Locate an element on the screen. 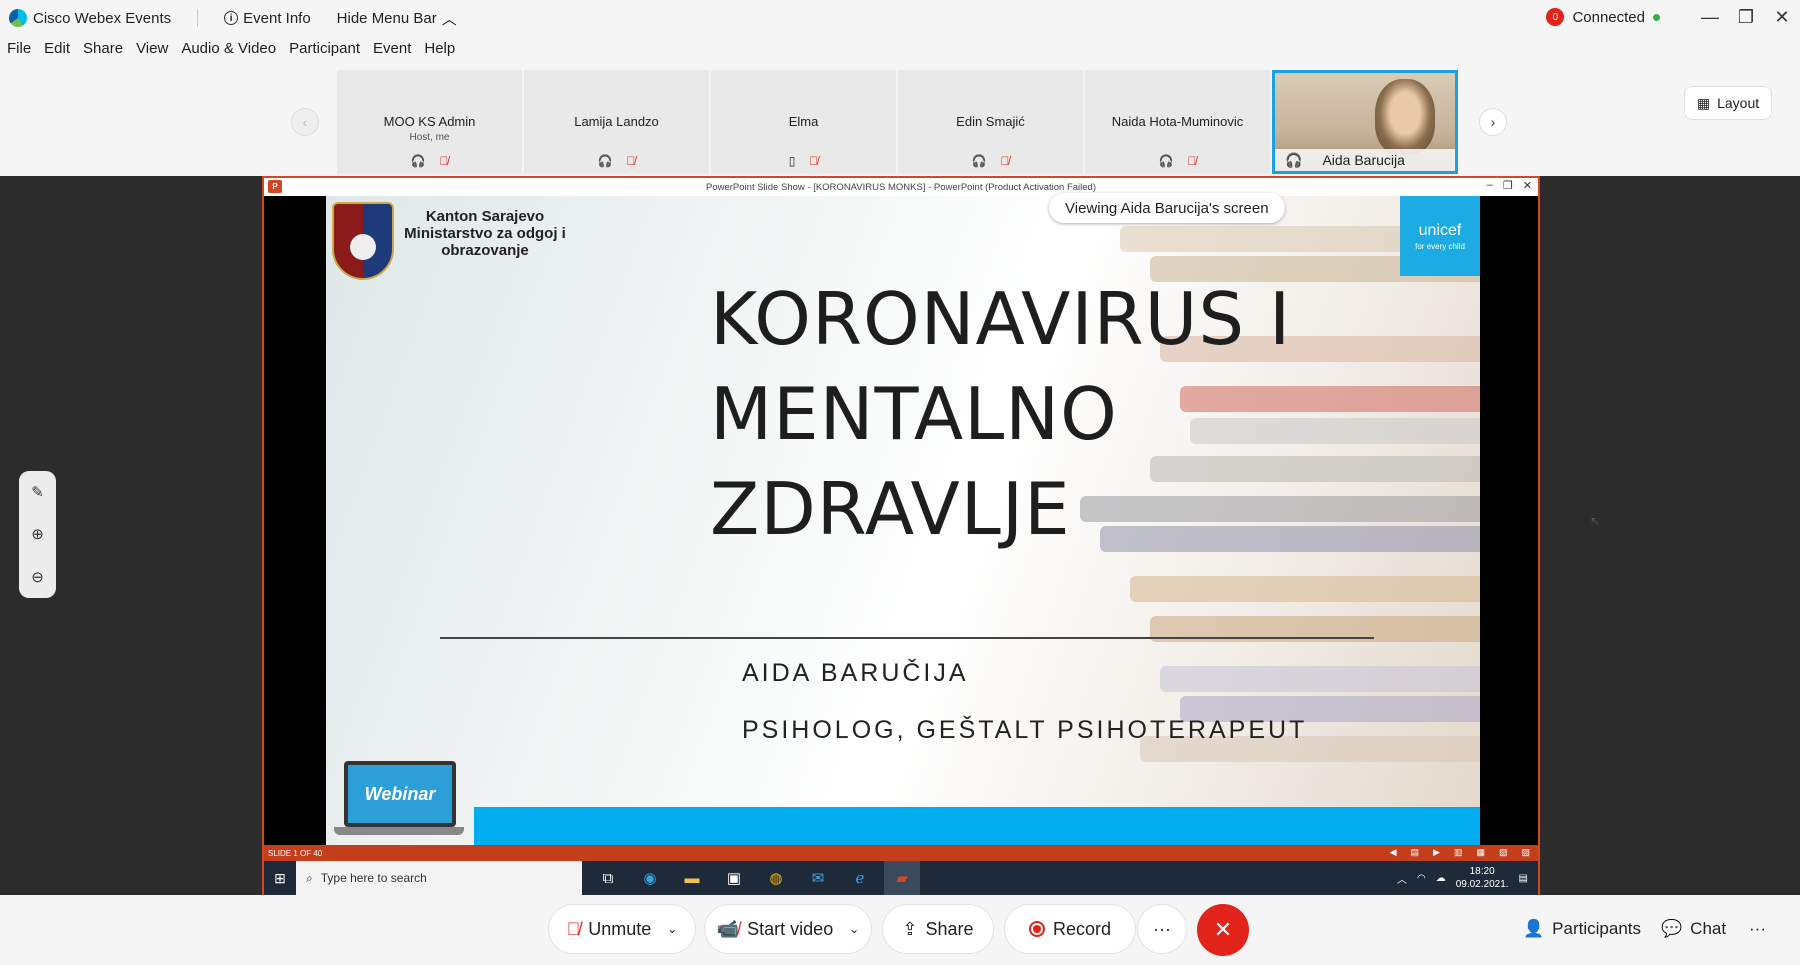 This screenshot has height=965, width=1800. restore-icon: ❐ is located at coordinates (1746, 17).